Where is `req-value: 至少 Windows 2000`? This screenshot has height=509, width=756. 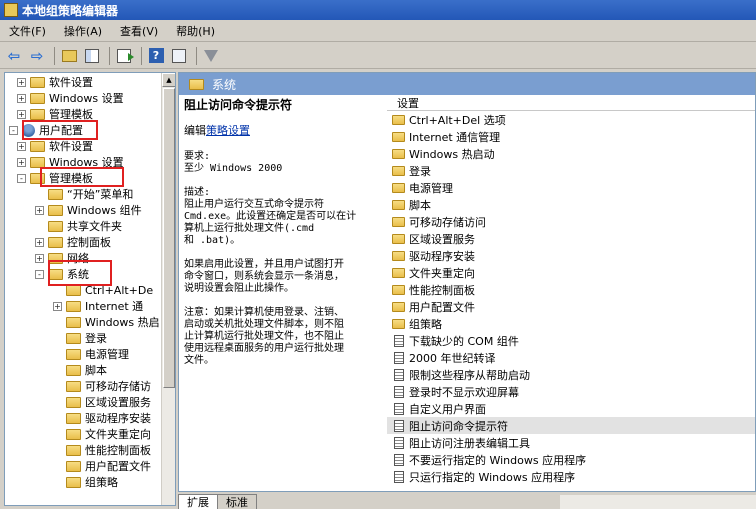
req-value: 至少 Windows 2000 is located at coordinates (233, 168).